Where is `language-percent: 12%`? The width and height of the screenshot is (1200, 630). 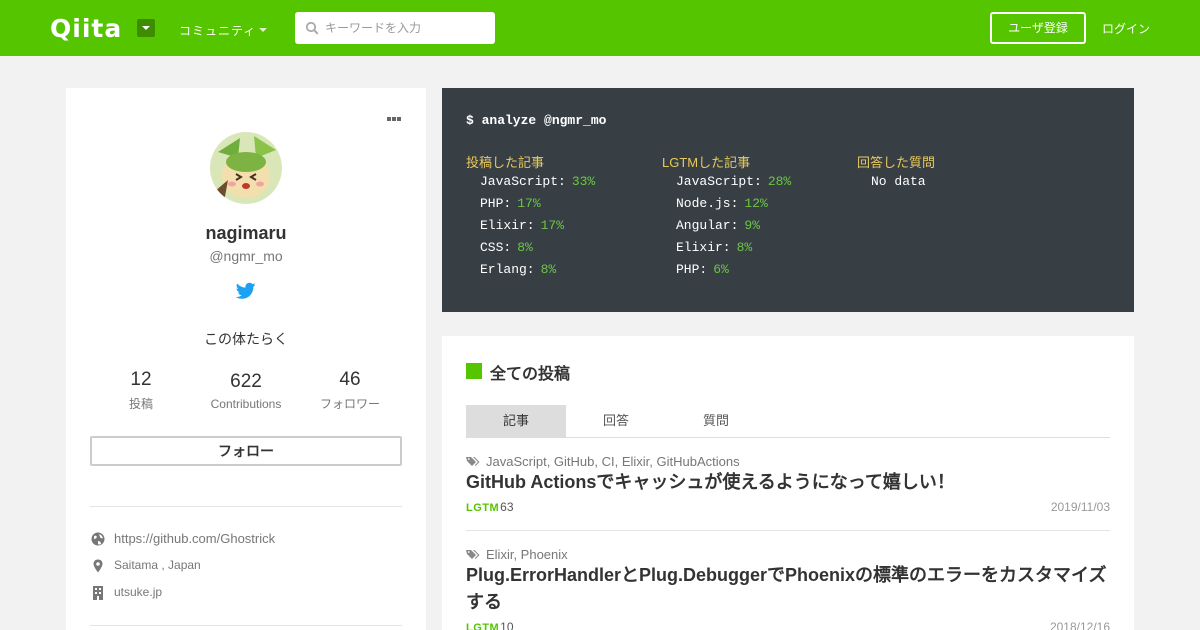
language-percent: 12% is located at coordinates (756, 203).